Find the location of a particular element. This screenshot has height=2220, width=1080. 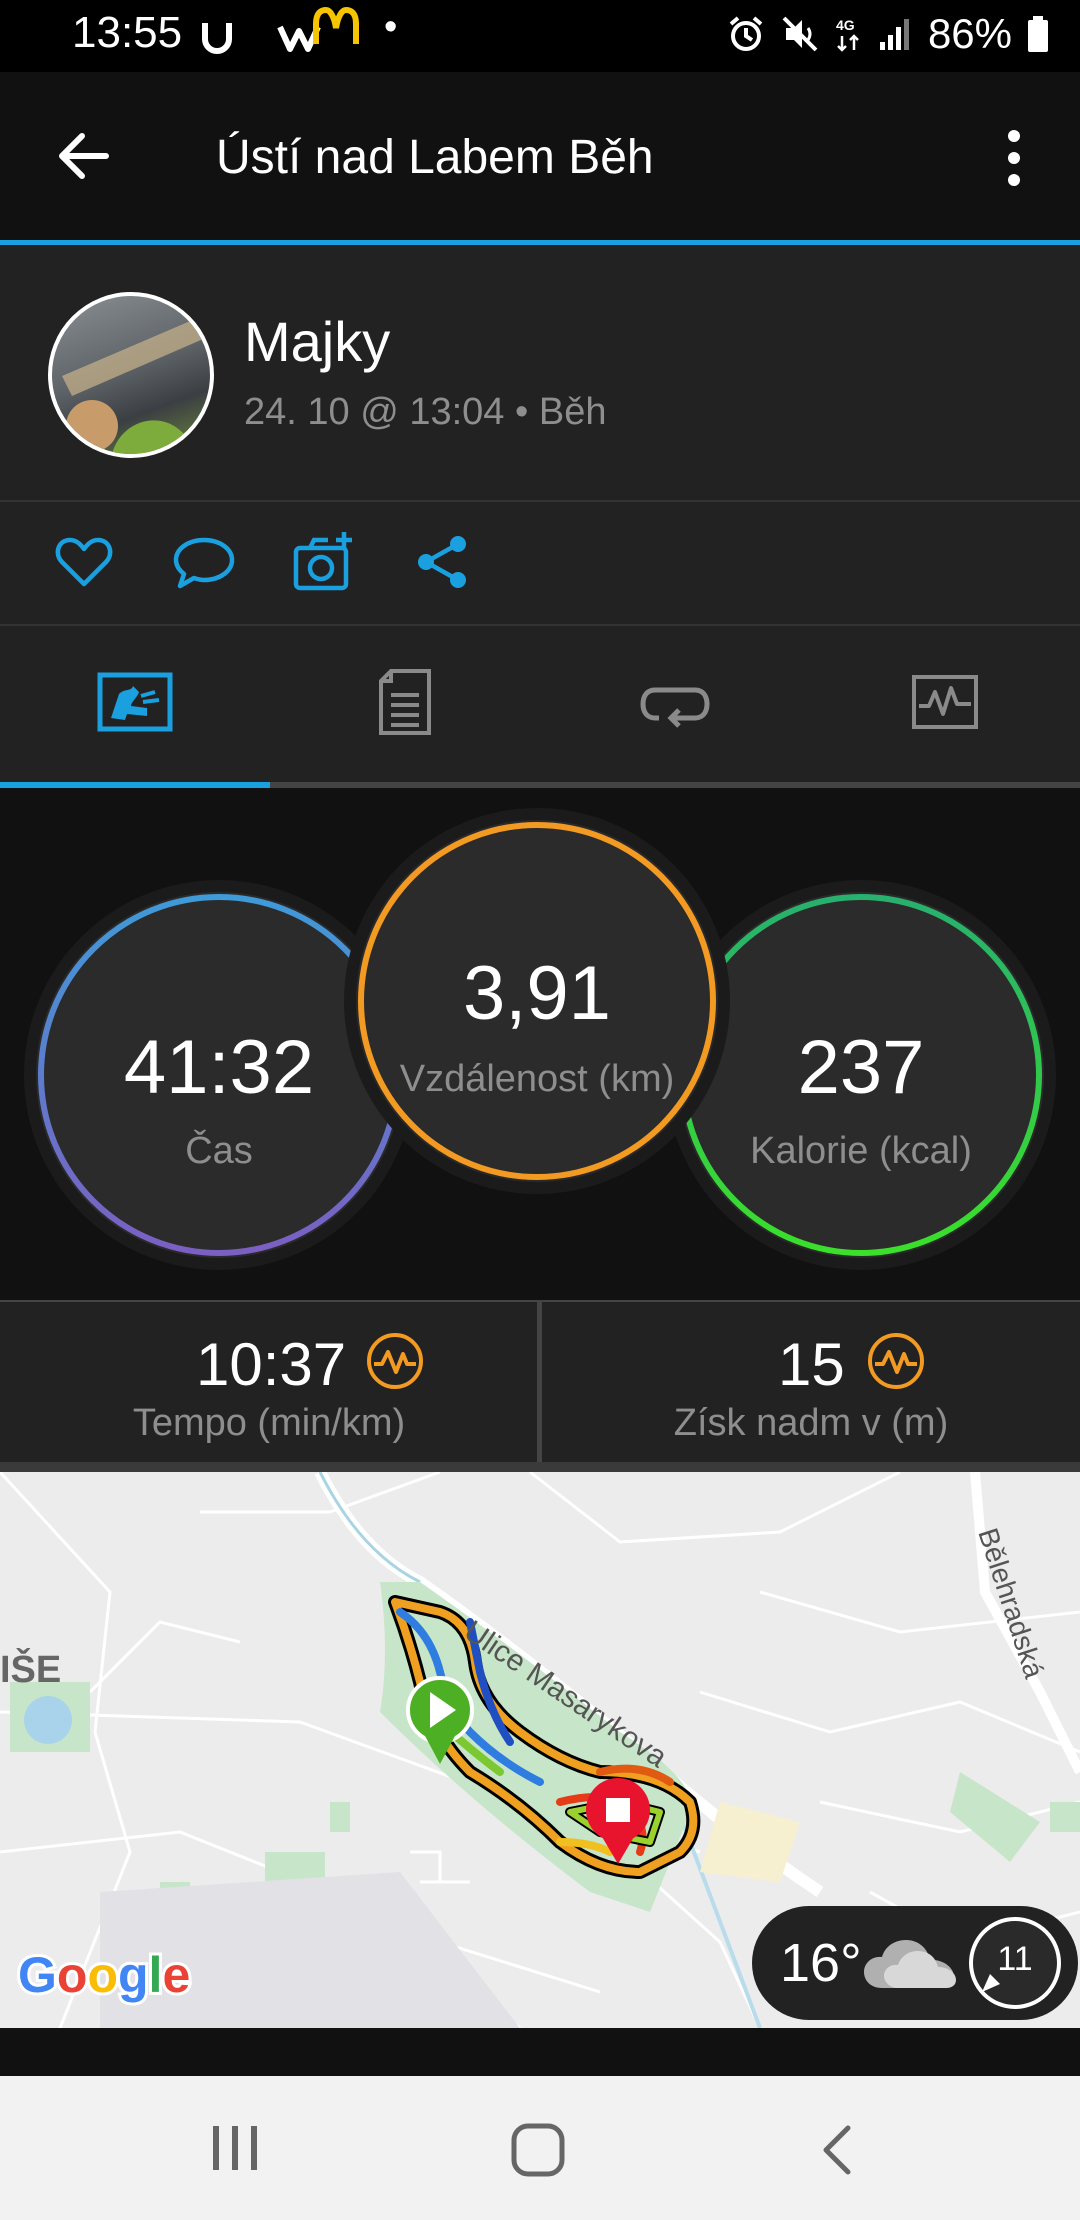

tab-laps is located at coordinates (675, 702).